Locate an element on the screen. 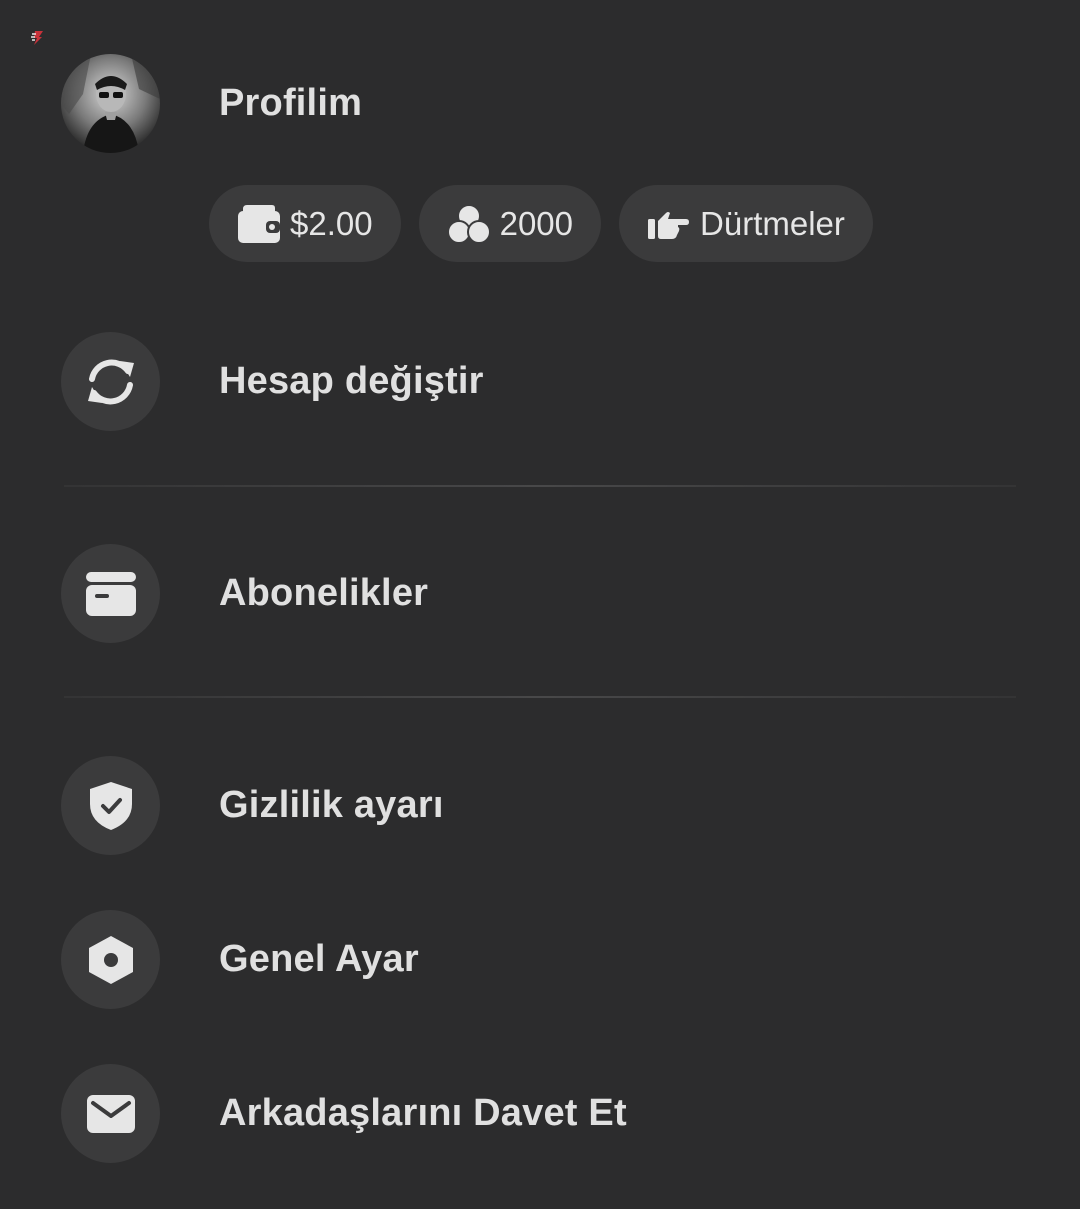  switch-account-label: Hesap değiştir is located at coordinates (351, 381).